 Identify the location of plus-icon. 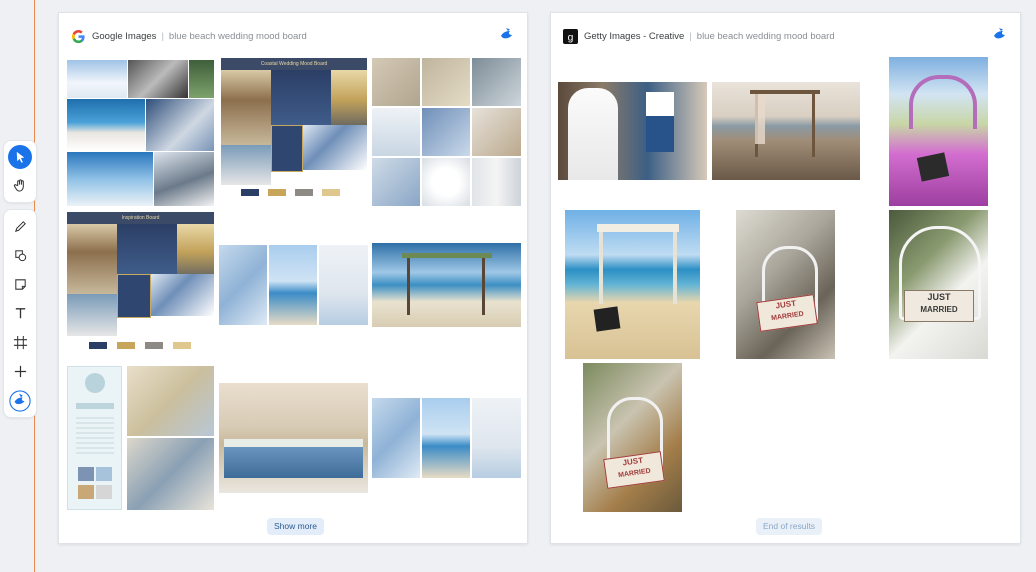
(20, 371).